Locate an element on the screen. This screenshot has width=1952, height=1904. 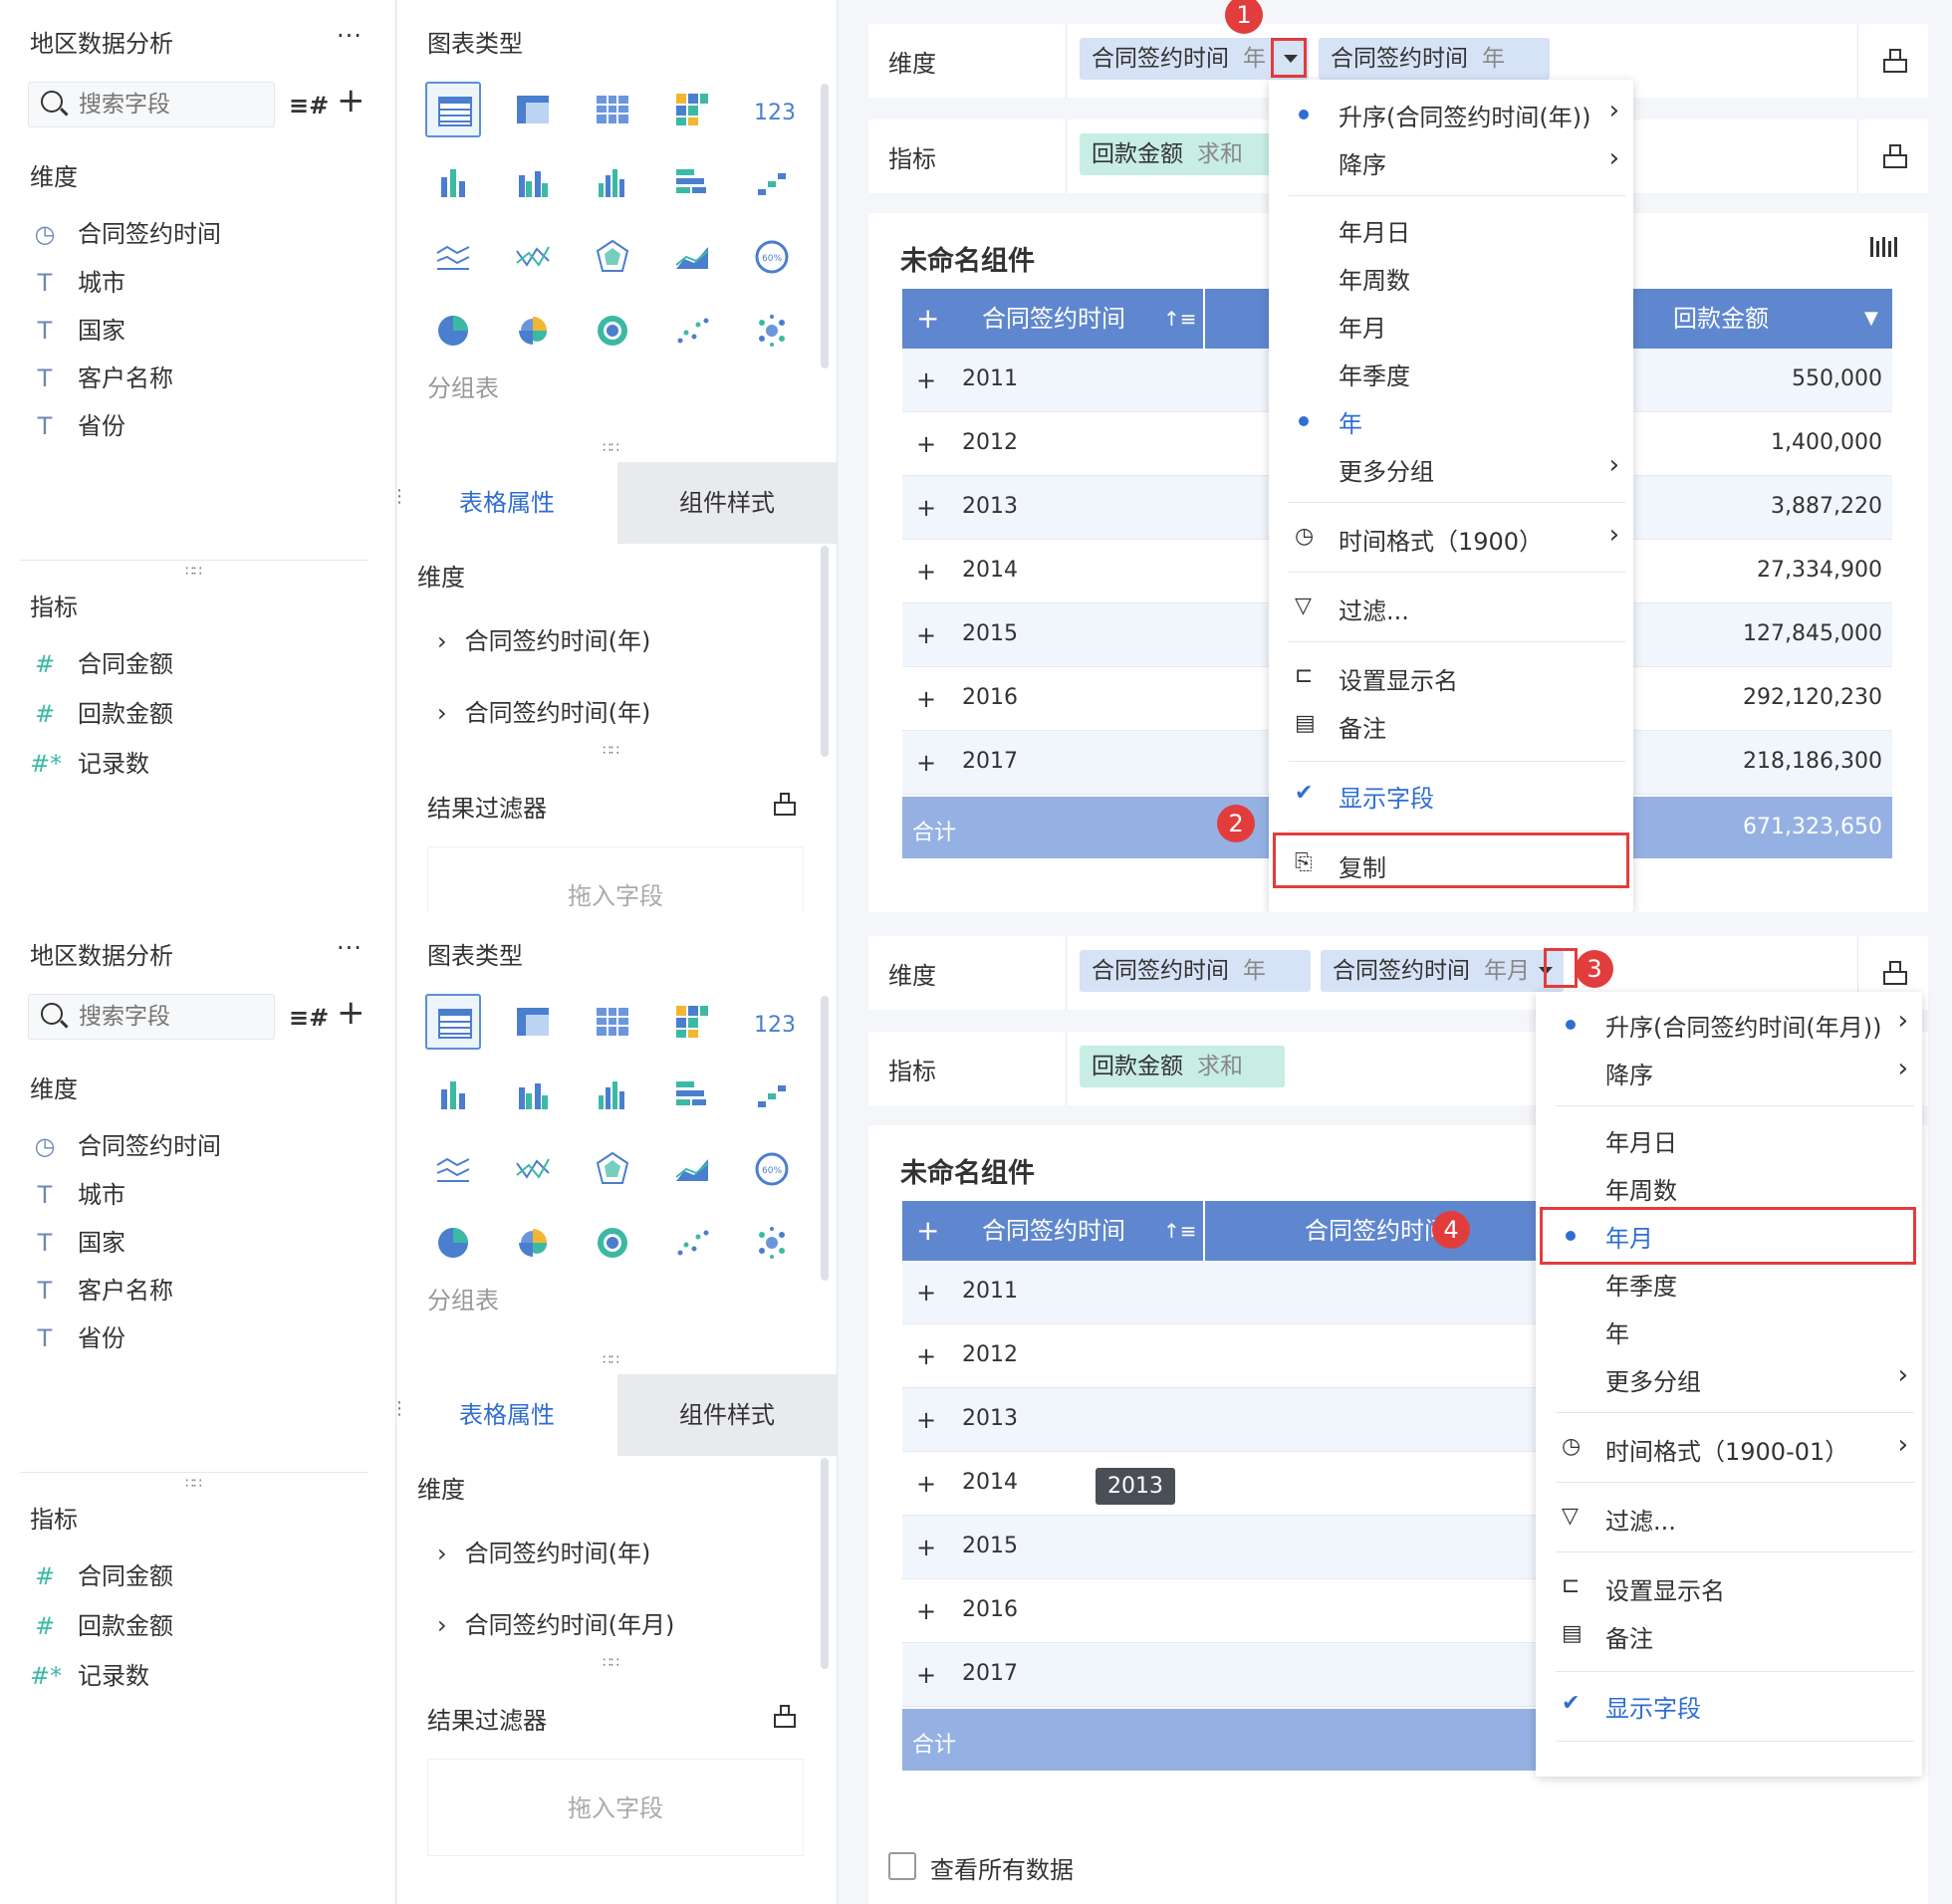
property-dimension-item: › 合同签约时间(年月) is located at coordinates (555, 1622).